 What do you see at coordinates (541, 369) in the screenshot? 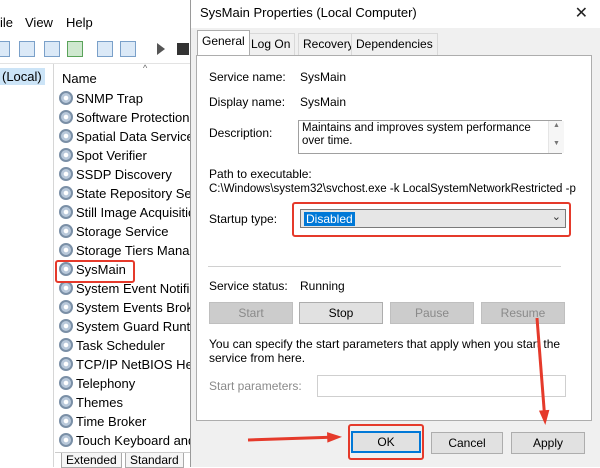
I see `arrow-to-apply-shaft` at bounding box center [541, 369].